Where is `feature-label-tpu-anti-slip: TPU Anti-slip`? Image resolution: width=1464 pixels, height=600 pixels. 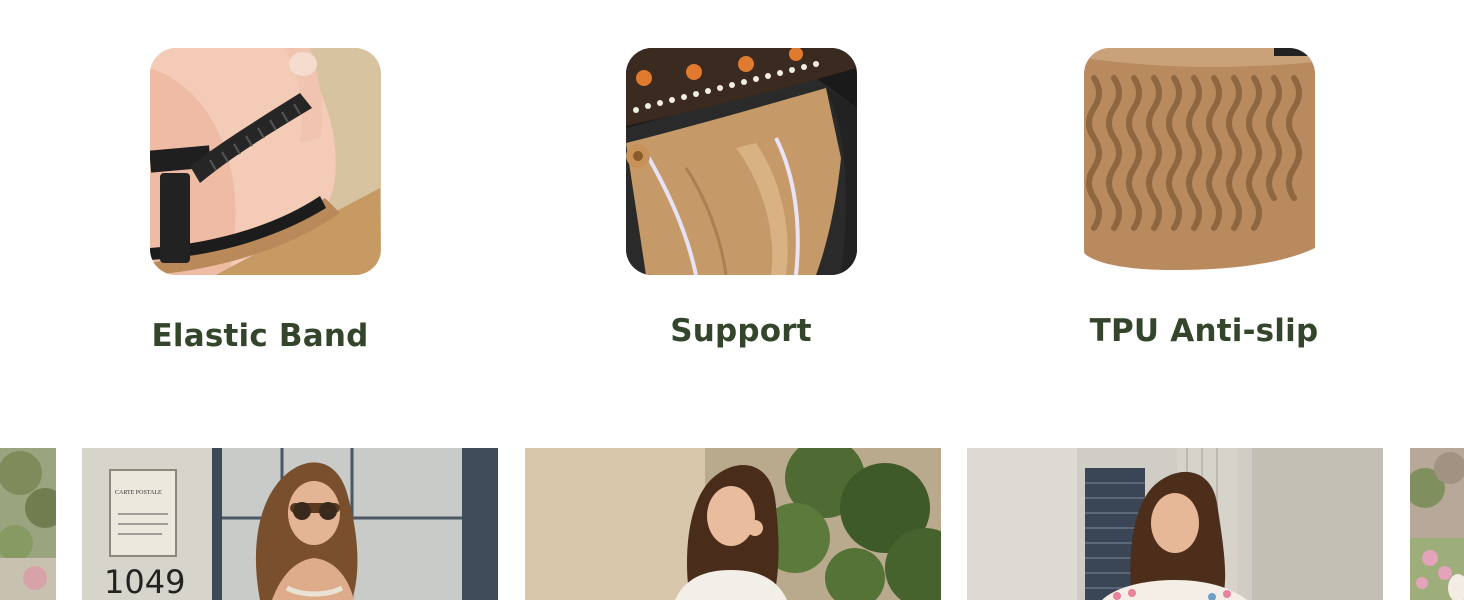
feature-label-tpu-anti-slip: TPU Anti-slip is located at coordinates (1204, 331).